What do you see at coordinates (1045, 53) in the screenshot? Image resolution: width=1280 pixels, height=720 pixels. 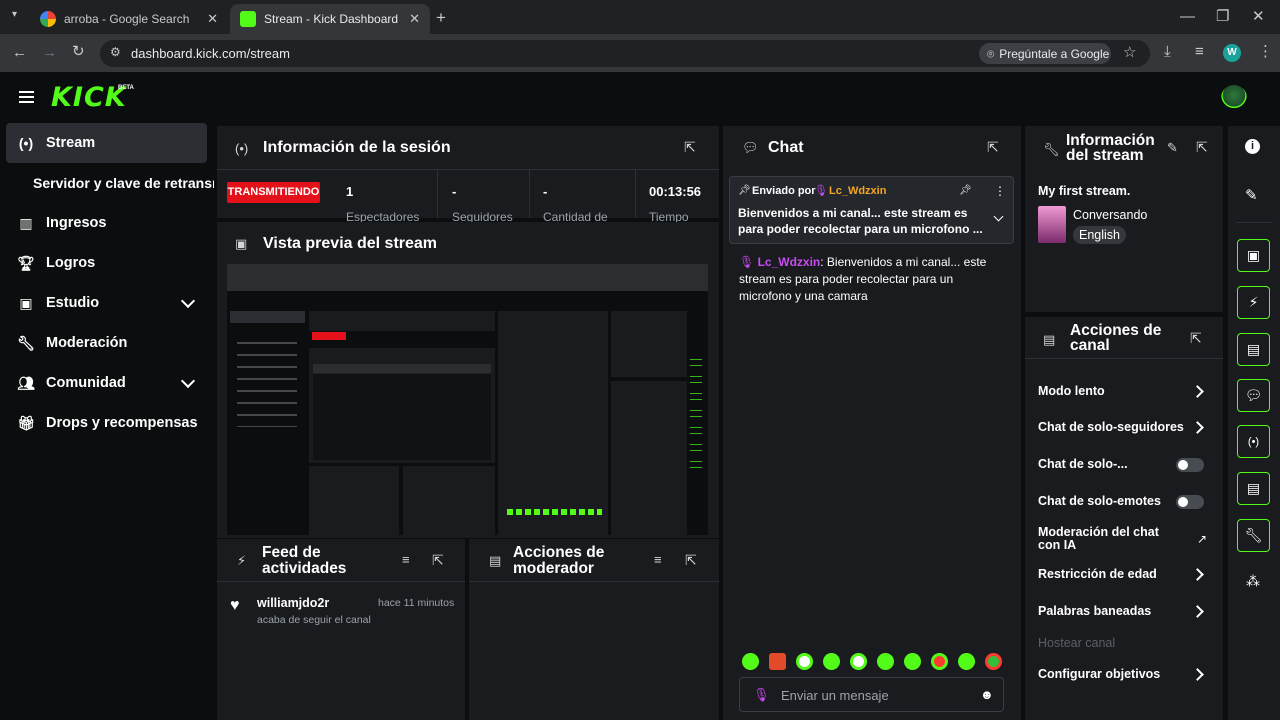 I see `ask-google-chip: ⌾ Pregúntale a Google` at bounding box center [1045, 53].